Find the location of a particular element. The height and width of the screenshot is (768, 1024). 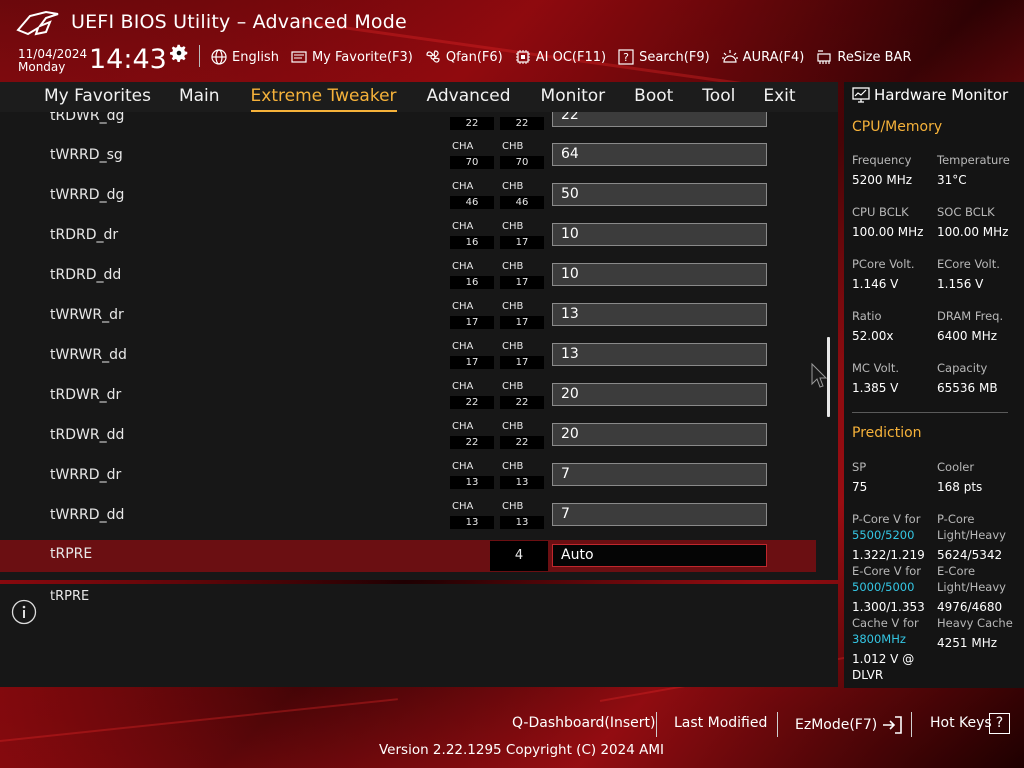

soc-bclk-value: 100.00 MHz is located at coordinates (973, 232).